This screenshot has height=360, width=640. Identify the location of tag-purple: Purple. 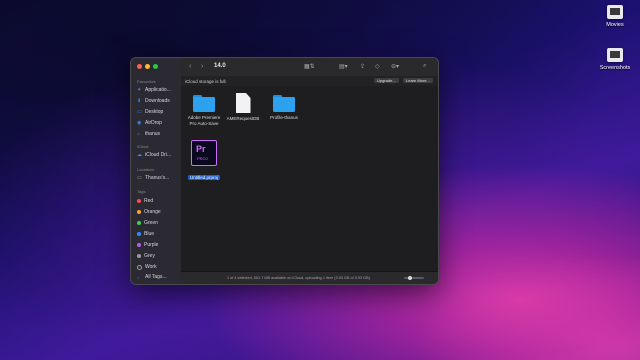
(147, 245).